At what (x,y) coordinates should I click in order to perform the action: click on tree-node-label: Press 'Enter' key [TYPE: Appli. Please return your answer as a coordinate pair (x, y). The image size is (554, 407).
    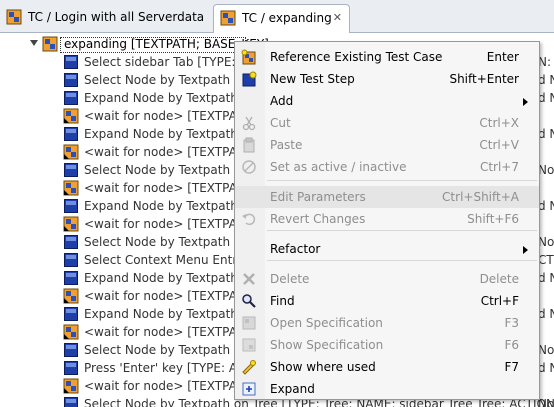
    Looking at the image, I should click on (171, 368).